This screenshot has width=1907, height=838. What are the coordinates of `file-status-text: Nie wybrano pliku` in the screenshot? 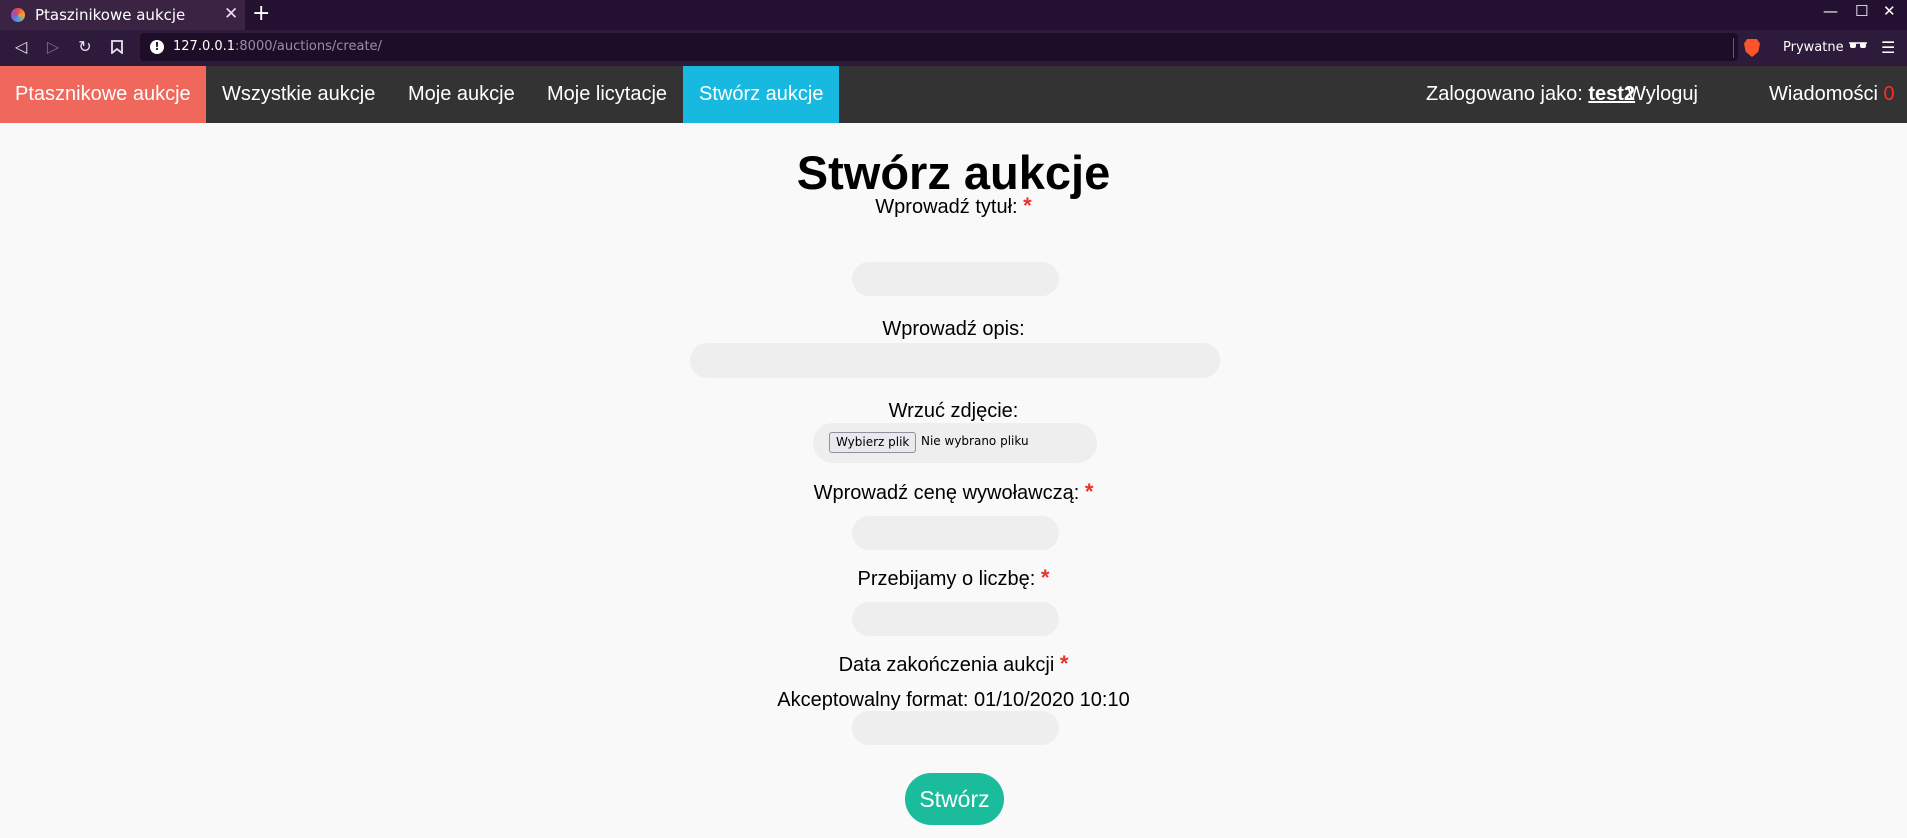 It's located at (975, 441).